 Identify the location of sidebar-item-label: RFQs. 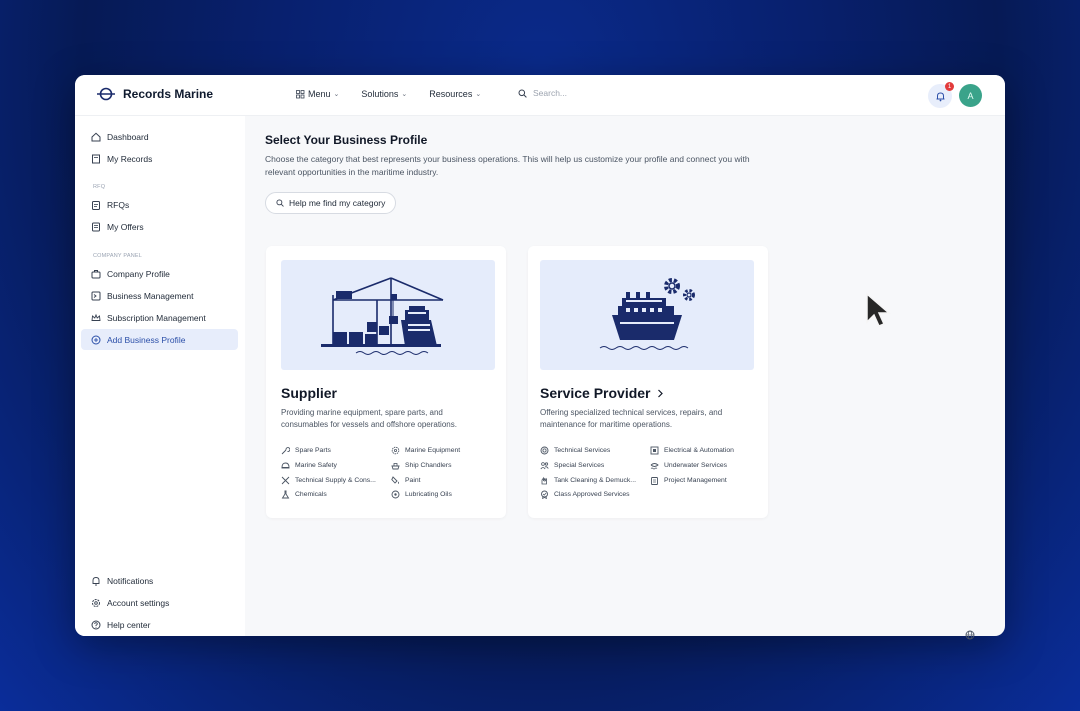
(118, 204).